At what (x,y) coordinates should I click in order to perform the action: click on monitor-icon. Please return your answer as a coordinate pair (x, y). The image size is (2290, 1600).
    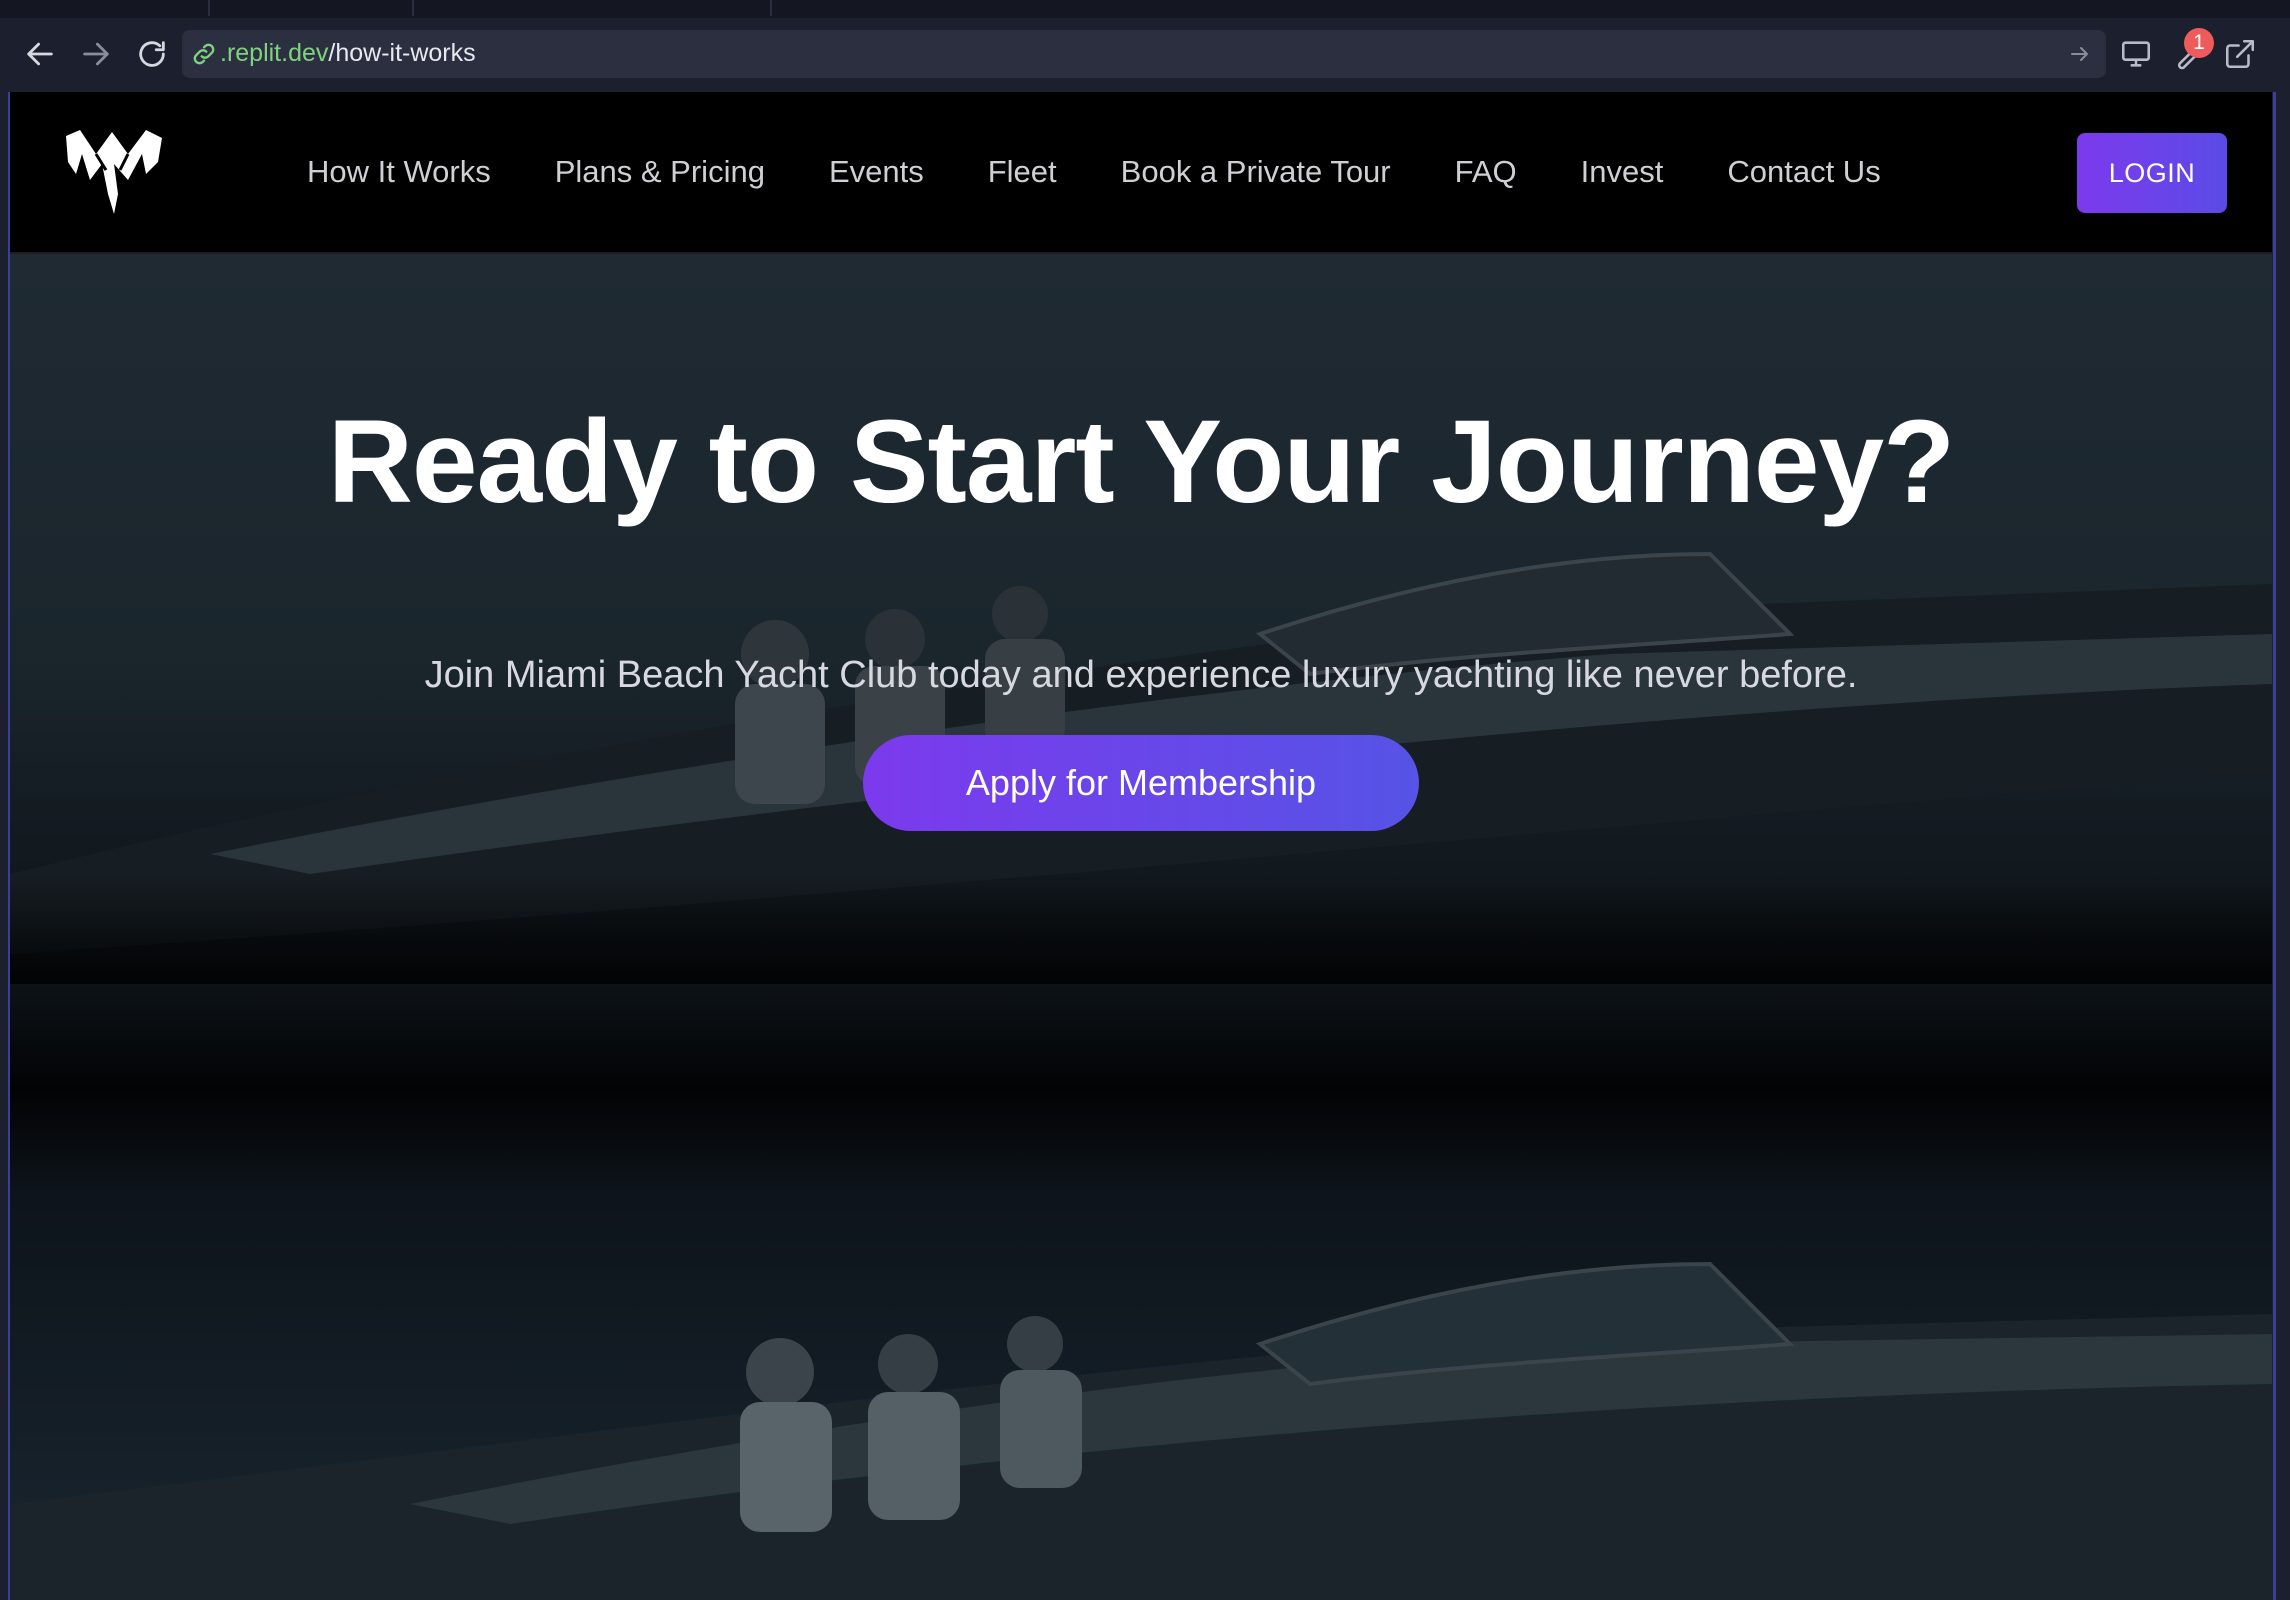
    Looking at the image, I should click on (2136, 54).